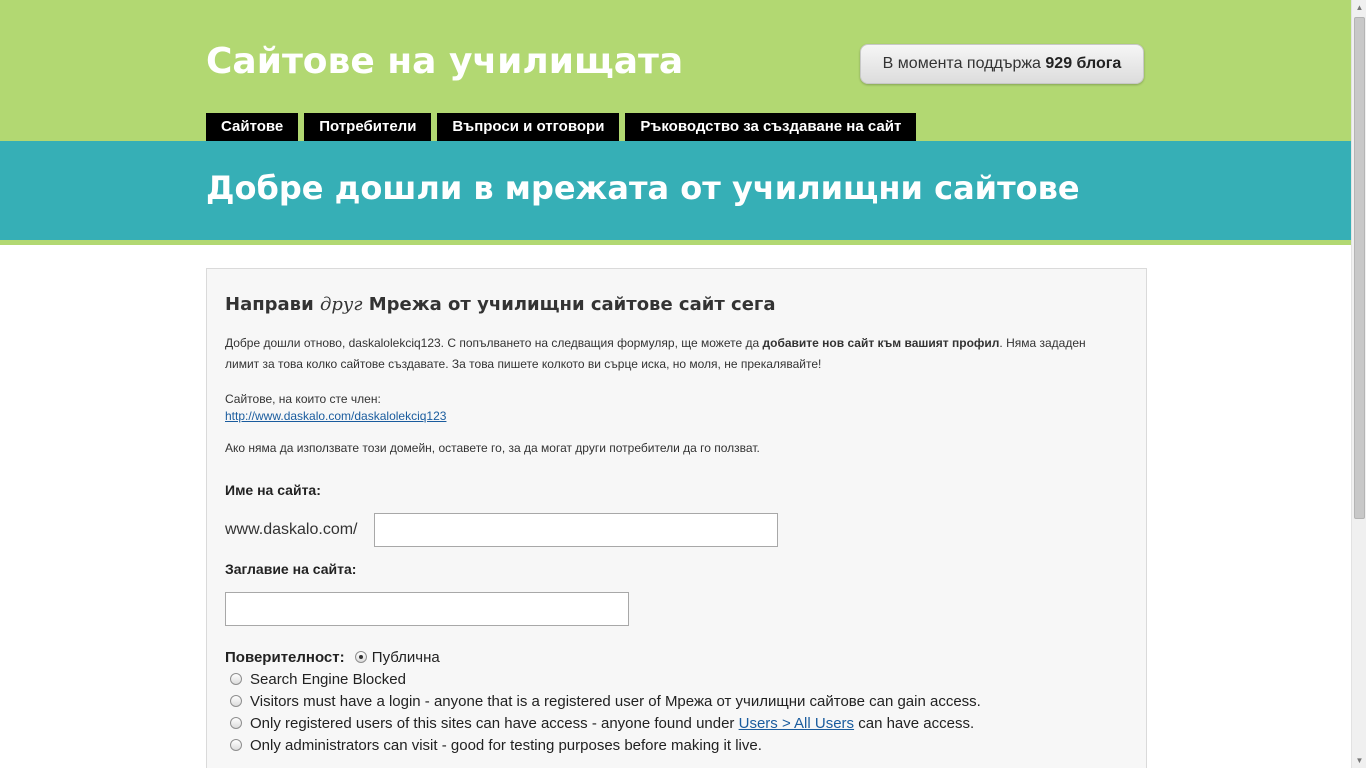  Describe the element at coordinates (881, 343) in the screenshot. I see `intro-text-bold: добавите нов сайт към вашият профил` at that location.